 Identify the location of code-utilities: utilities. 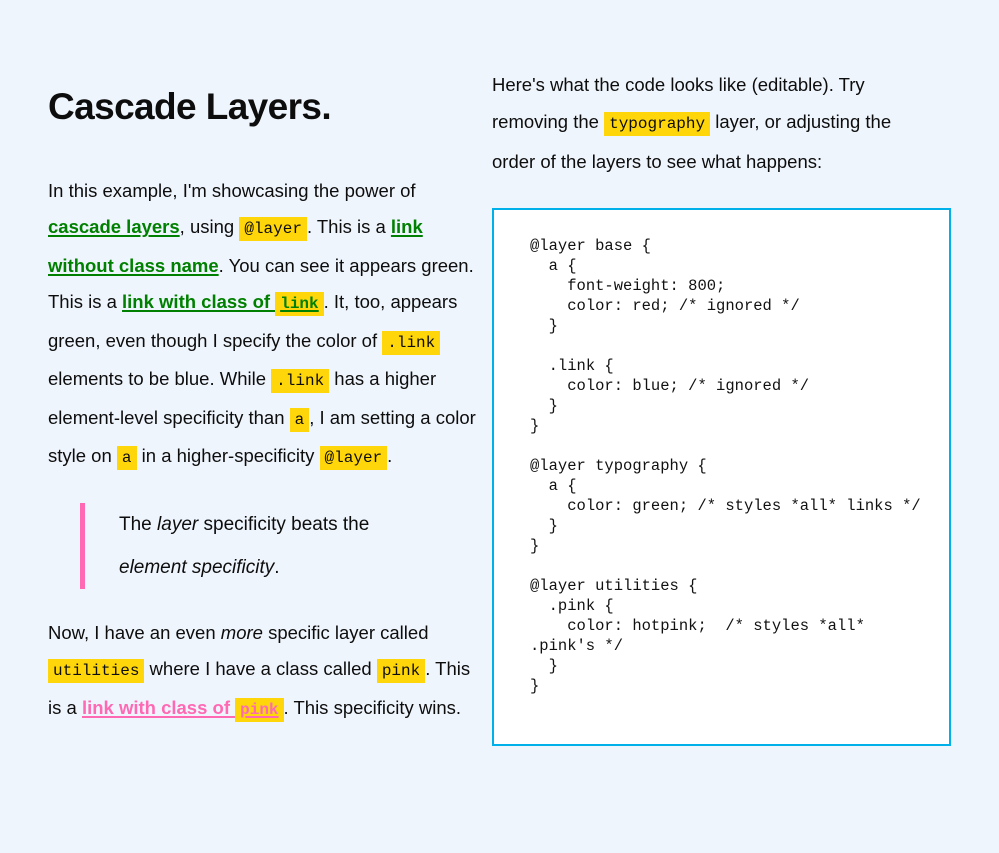
(96, 671).